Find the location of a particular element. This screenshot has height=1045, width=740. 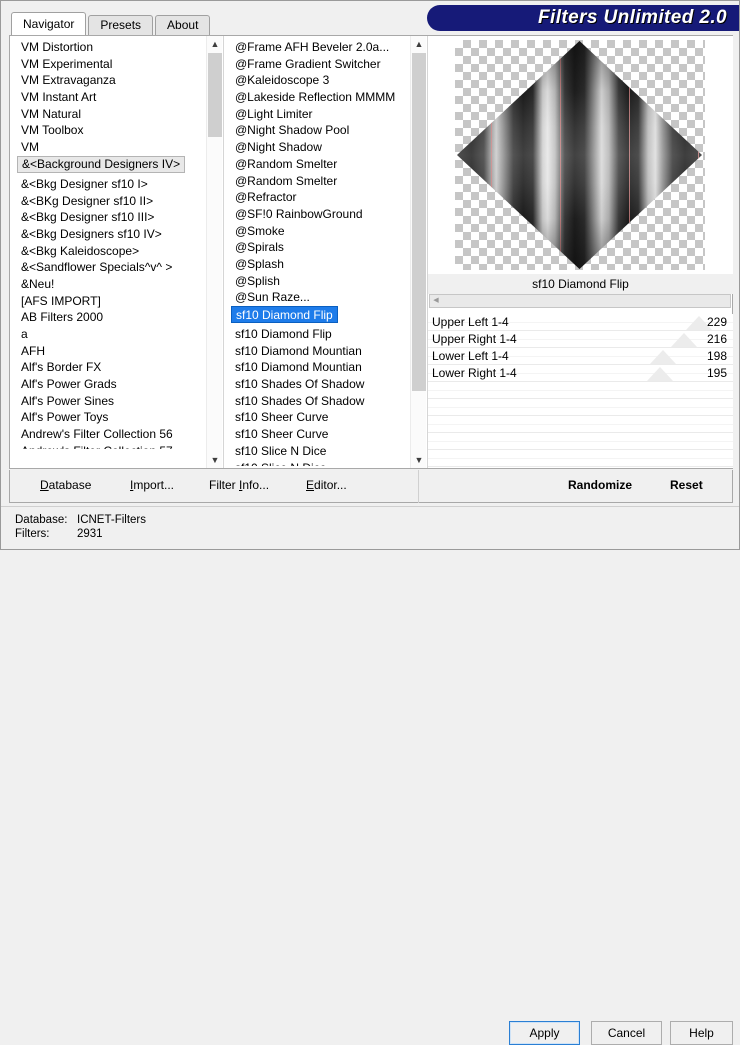

category-item: Andrew's Filter Collection 57 is located at coordinates (111, 446).